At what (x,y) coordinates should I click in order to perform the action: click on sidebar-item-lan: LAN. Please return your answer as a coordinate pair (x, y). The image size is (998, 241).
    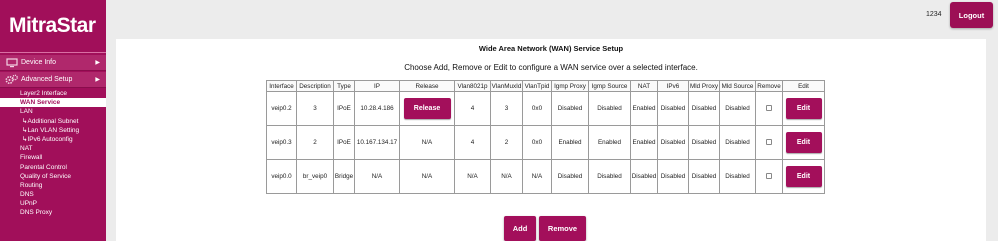
    Looking at the image, I should click on (53, 111).